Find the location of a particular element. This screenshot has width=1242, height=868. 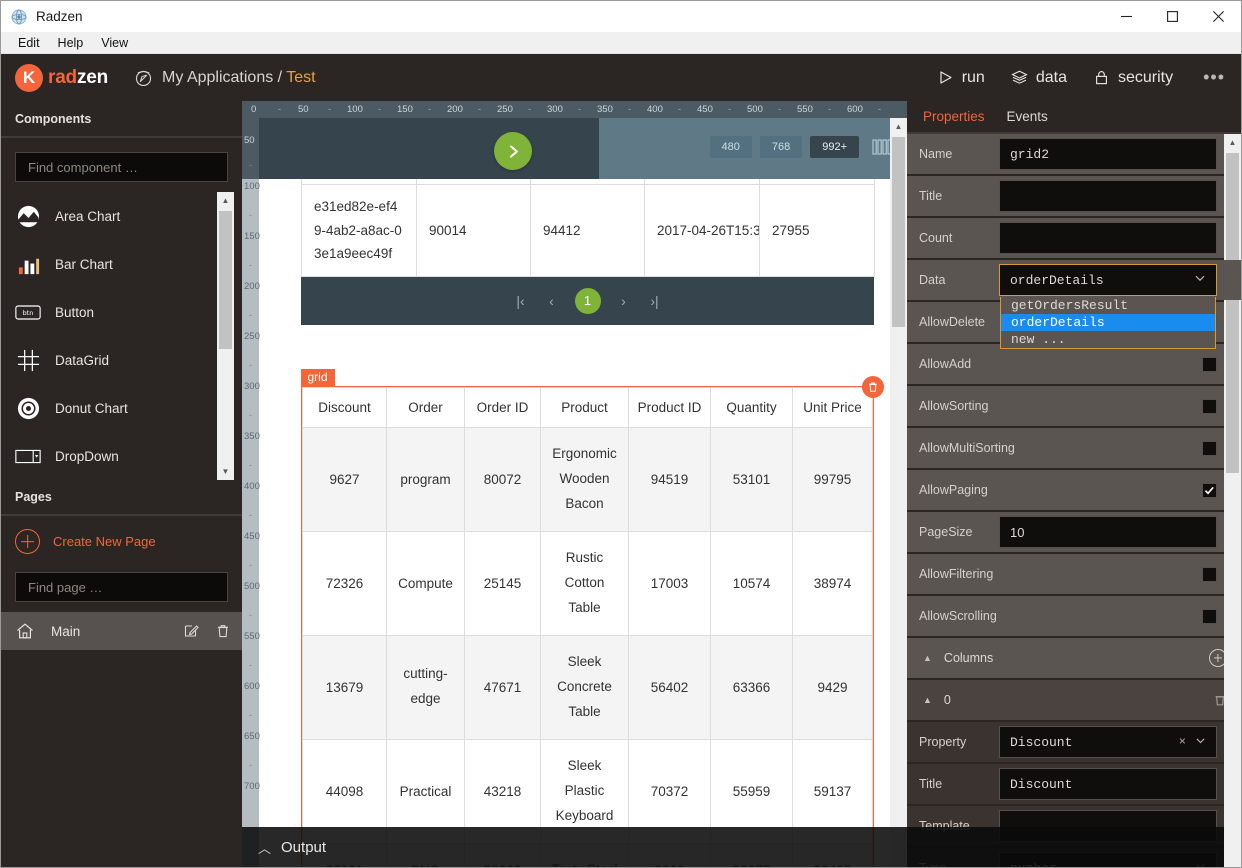

chevron-down-icon is located at coordinates (1200, 742).